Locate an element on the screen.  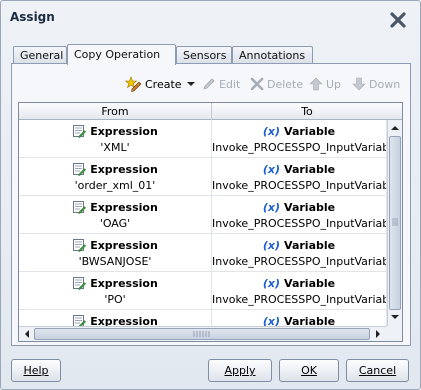
table-row: Expression (x) Variable is located at coordinates (203, 318).